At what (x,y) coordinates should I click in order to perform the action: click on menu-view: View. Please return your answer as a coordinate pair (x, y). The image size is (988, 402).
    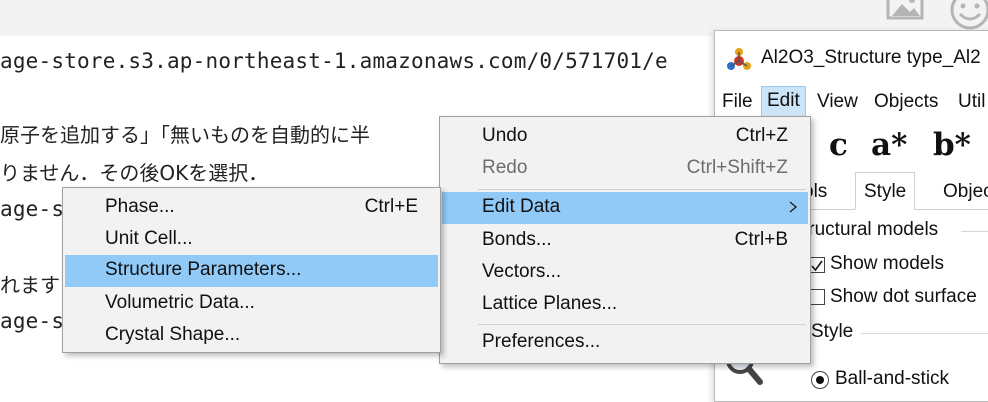
    Looking at the image, I should click on (837, 102).